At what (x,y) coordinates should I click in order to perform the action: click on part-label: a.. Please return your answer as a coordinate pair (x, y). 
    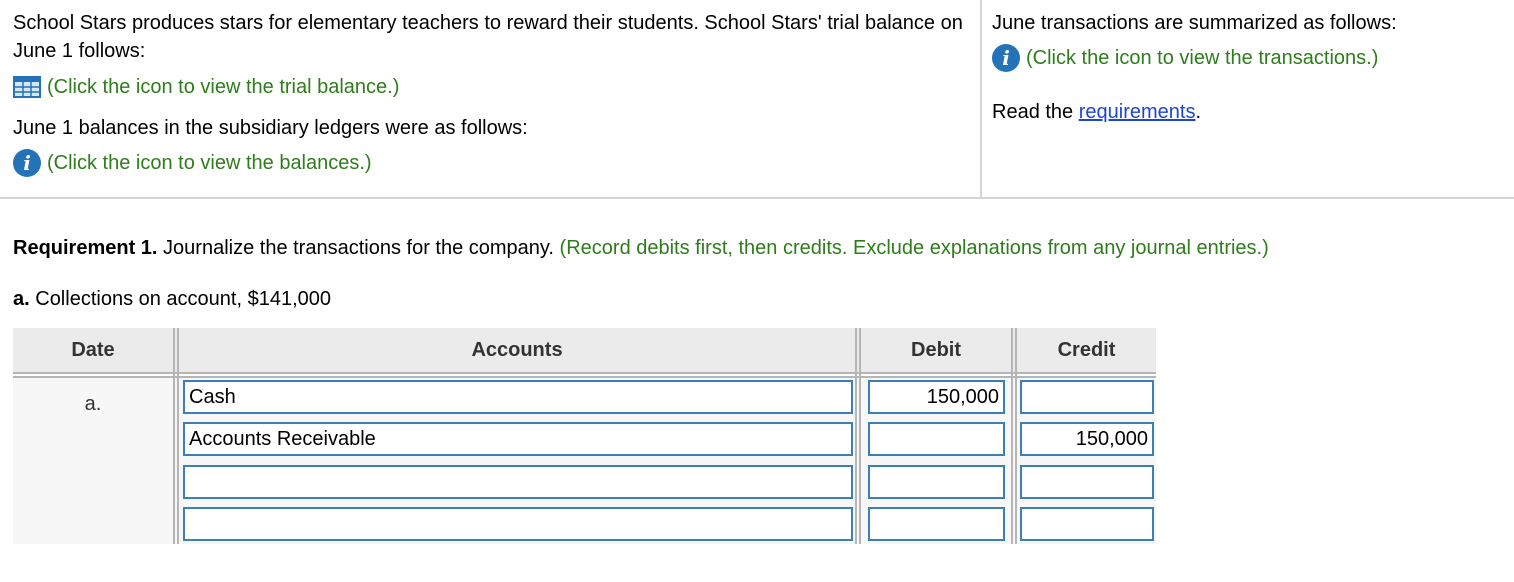
    Looking at the image, I should click on (21, 299).